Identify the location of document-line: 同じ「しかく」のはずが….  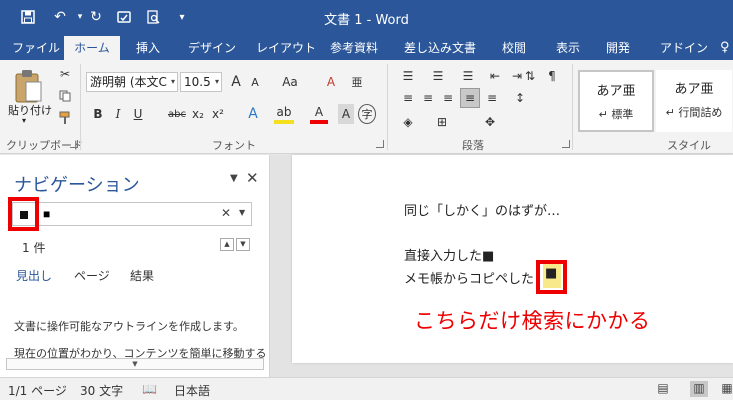
(482, 211).